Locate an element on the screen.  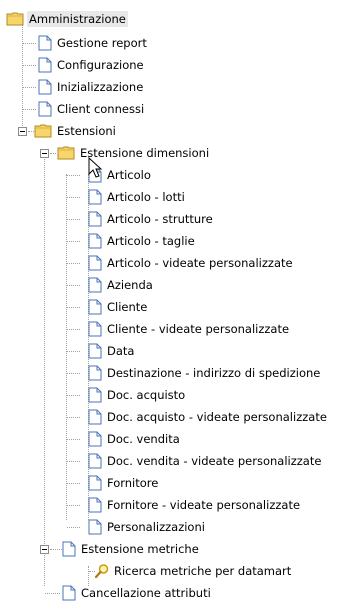
tree-node-azienda: Azienda is located at coordinates (168, 285).